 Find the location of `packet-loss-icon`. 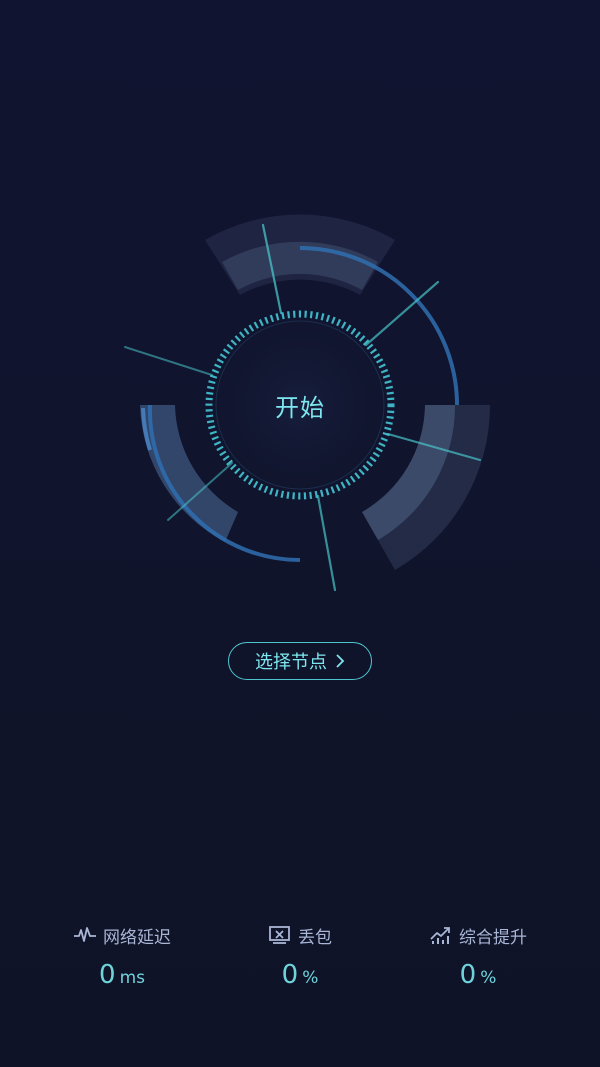

packet-loss-icon is located at coordinates (280, 935).